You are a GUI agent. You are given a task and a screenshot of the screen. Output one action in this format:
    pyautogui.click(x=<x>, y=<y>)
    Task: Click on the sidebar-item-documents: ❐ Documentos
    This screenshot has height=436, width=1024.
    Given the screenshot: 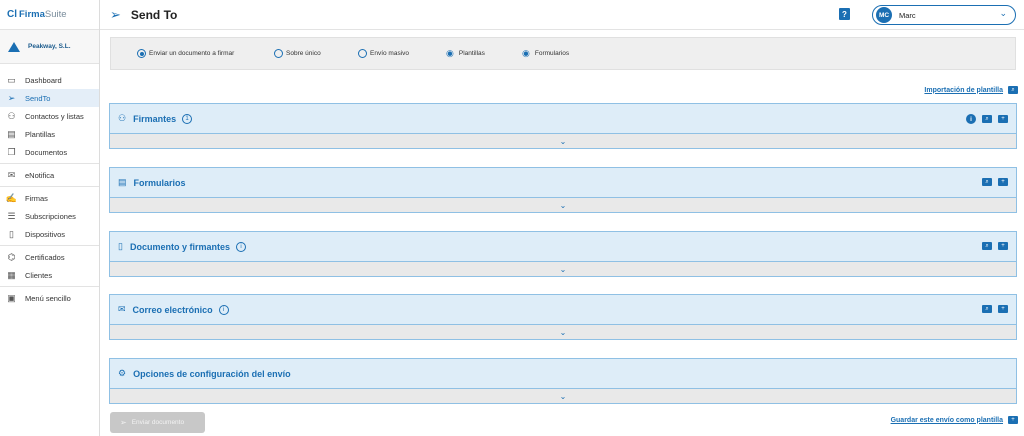 What is the action you would take?
    pyautogui.click(x=49, y=152)
    